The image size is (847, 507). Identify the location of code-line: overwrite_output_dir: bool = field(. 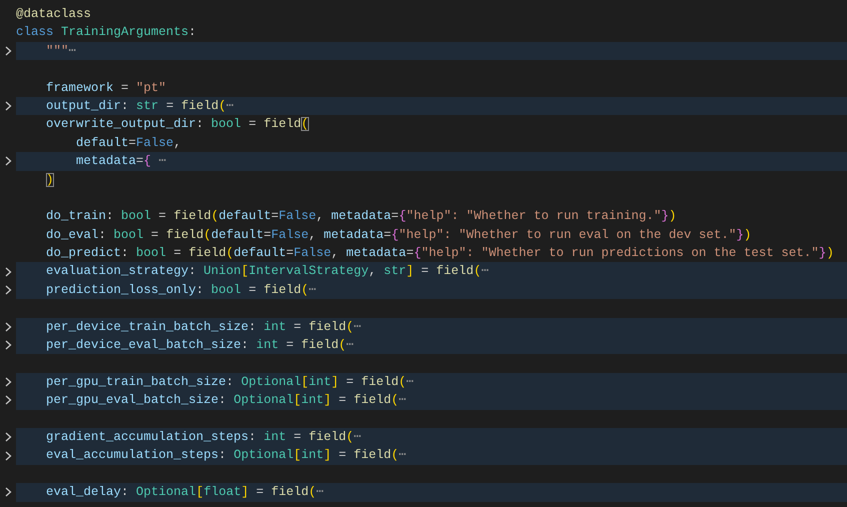
(177, 125).